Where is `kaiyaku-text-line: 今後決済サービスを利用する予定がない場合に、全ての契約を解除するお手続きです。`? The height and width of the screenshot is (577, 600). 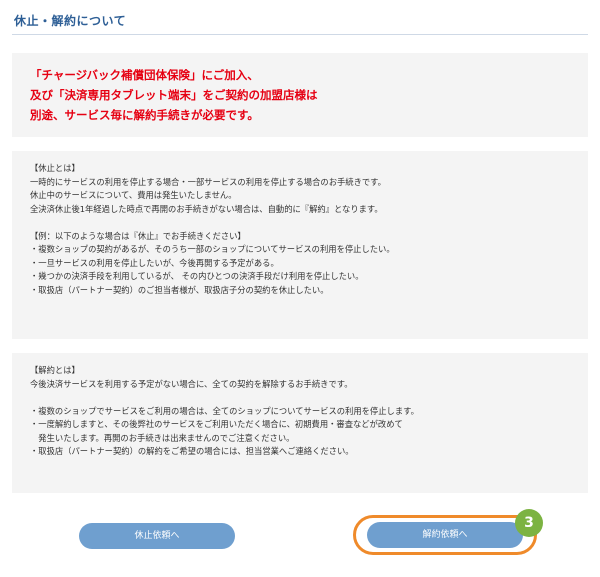
kaiyaku-text-line: 今後決済サービスを利用する予定がない場合に、全ての契約を解除するお手続きです。 is located at coordinates (191, 383).